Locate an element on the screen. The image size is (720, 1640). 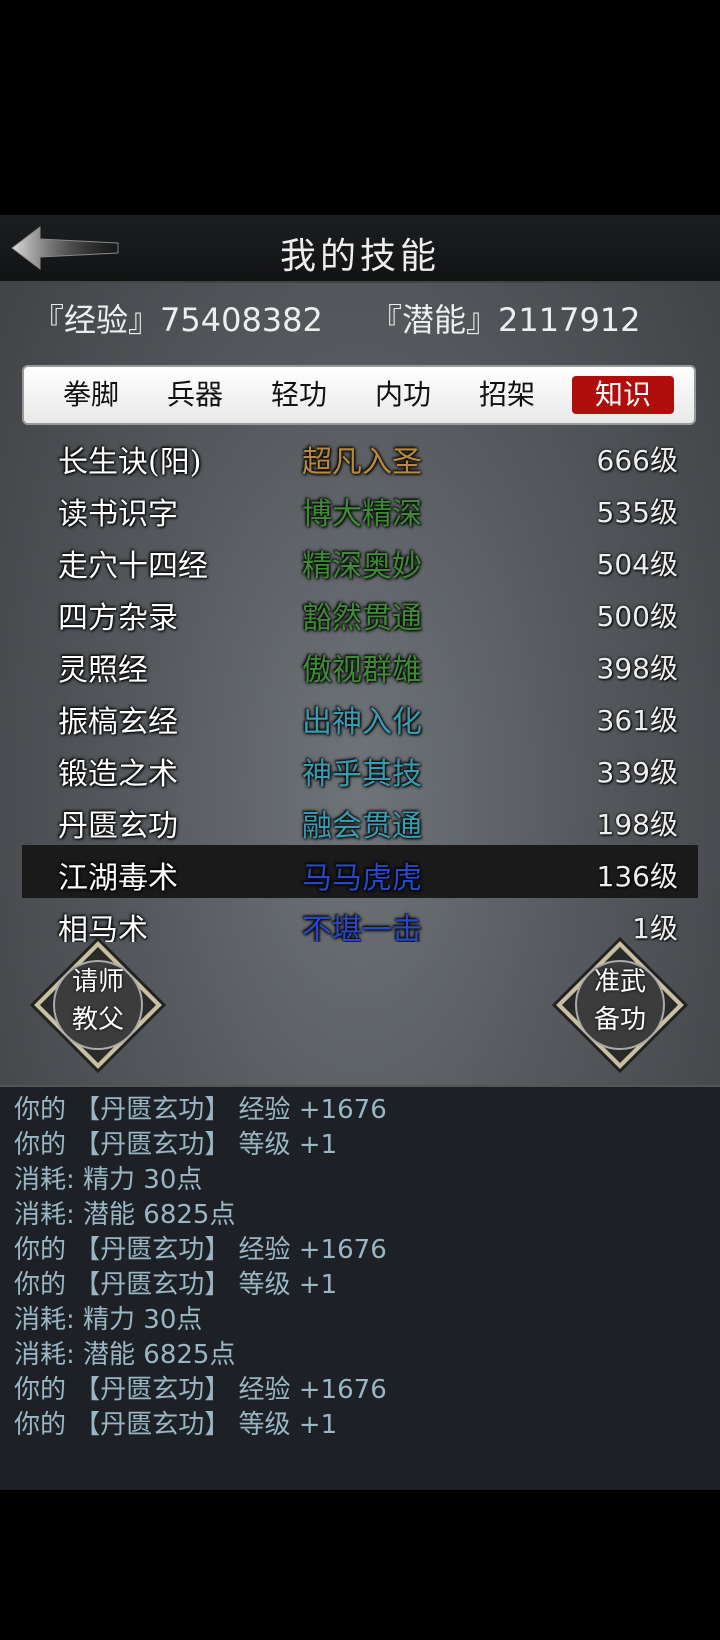
skill-name: 走穴十四经 is located at coordinates (133, 566).